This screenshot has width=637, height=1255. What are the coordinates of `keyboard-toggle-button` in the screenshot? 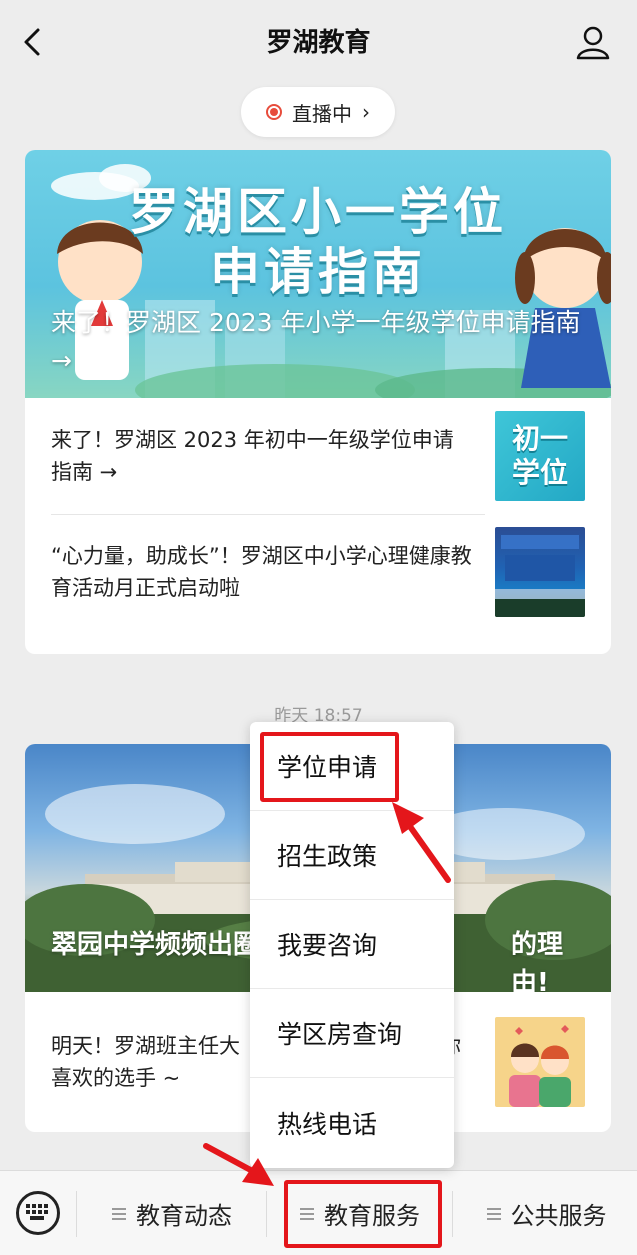 It's located at (38, 1213).